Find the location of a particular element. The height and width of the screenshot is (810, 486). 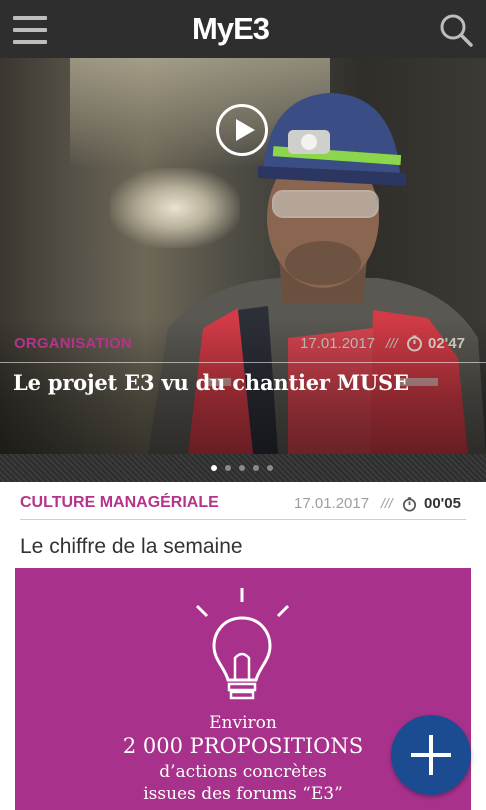

hero-duration: 02'47 is located at coordinates (446, 343).